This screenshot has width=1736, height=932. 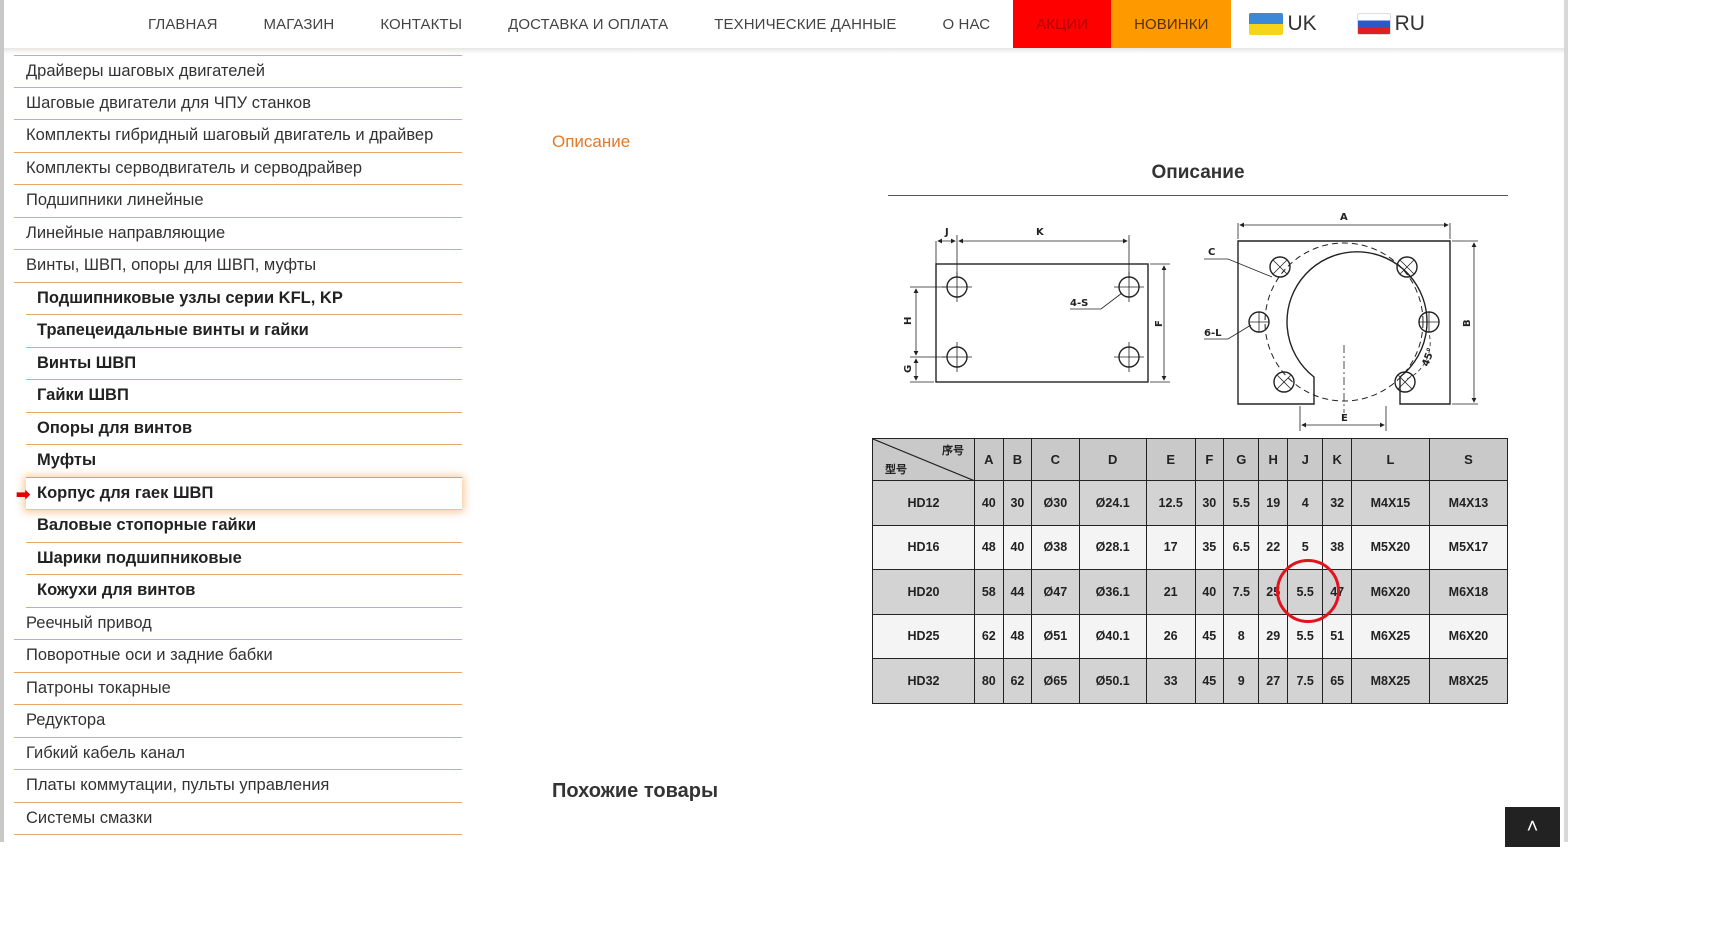 I want to click on column-header: C, so click(x=1055, y=459).